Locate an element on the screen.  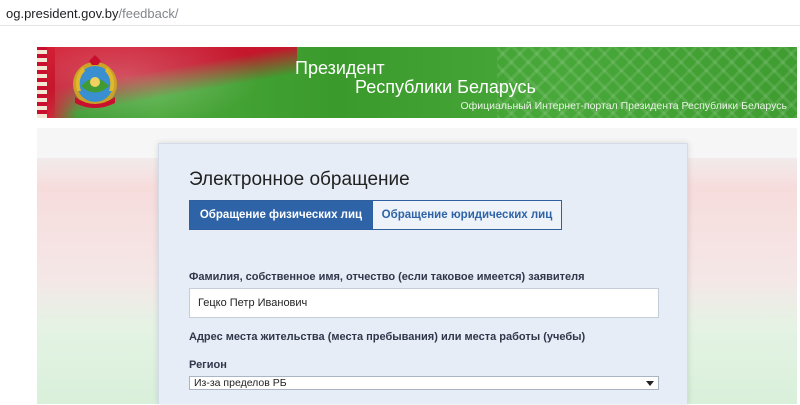
banner-title-line1: Президент is located at coordinates (340, 68).